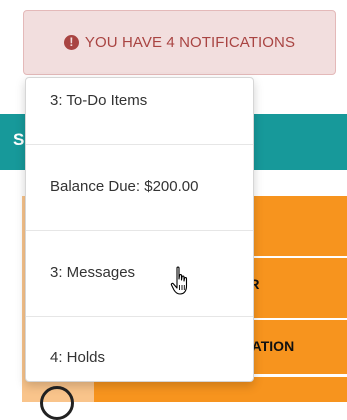 This screenshot has width=347, height=420. What do you see at coordinates (139, 186) in the screenshot?
I see `dropdown-item-balance: Balance Due: $200.00` at bounding box center [139, 186].